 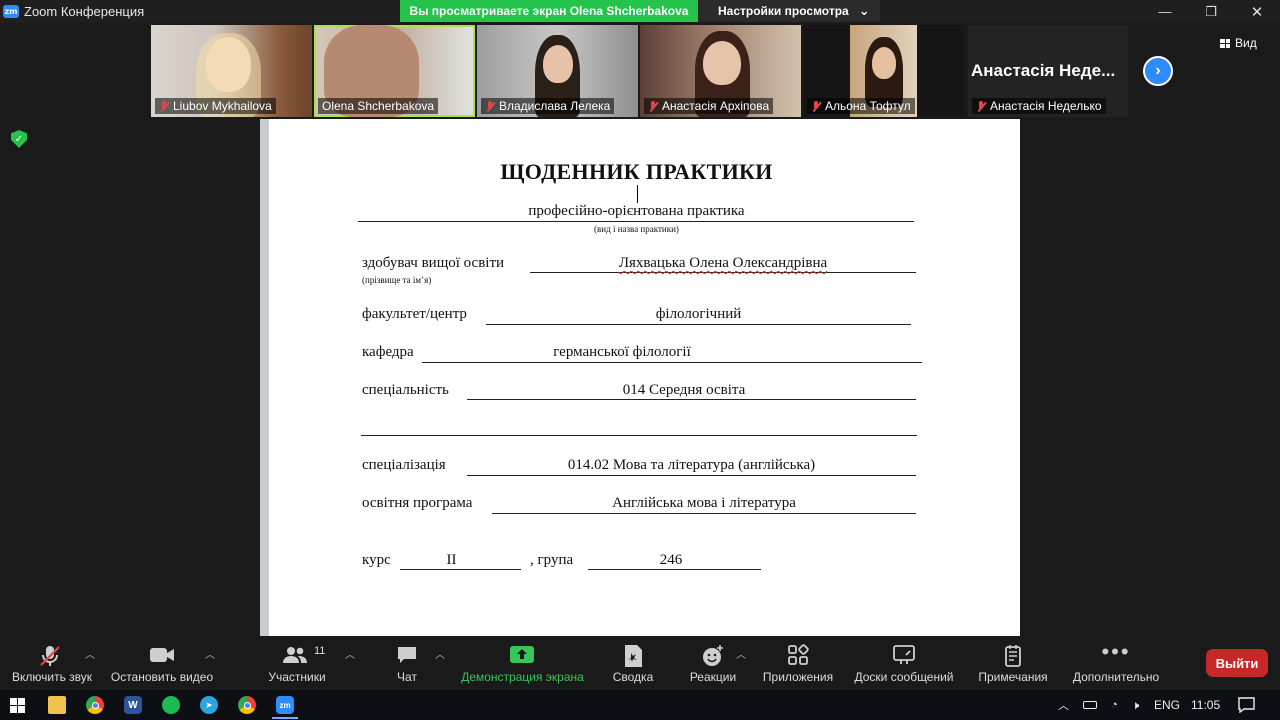 What do you see at coordinates (19, 139) in the screenshot?
I see `security-shield-icon: ✓` at bounding box center [19, 139].